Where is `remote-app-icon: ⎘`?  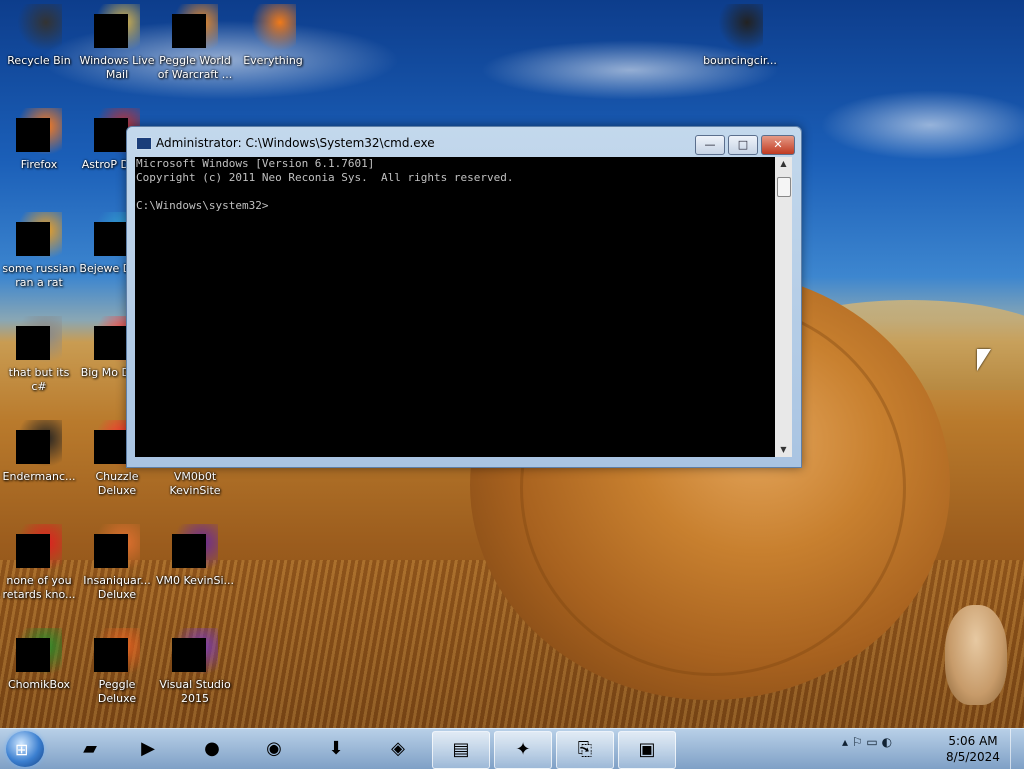
remote-app-icon: ⎘ is located at coordinates (585, 749).